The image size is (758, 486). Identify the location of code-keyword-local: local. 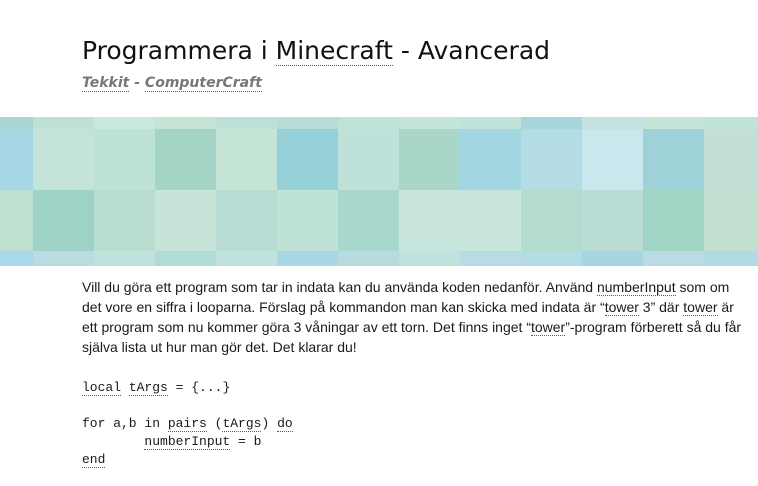
(102, 388).